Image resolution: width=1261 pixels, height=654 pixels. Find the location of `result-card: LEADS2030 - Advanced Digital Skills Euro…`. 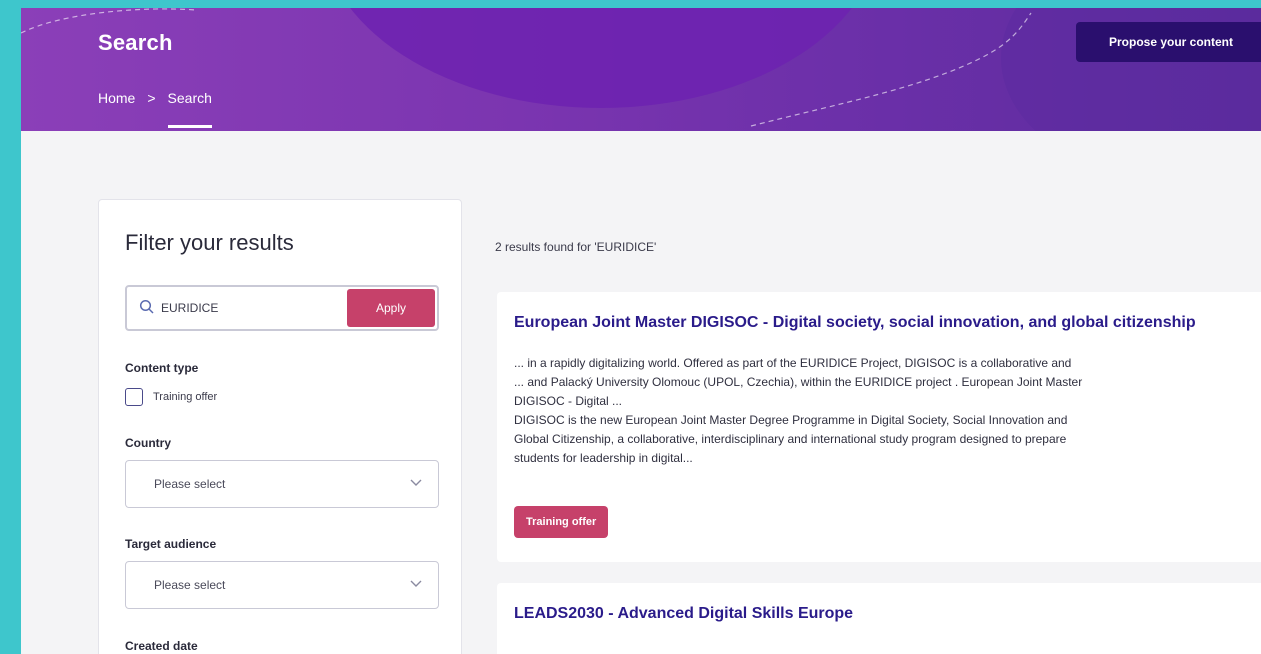

result-card: LEADS2030 - Advanced Digital Skills Euro… is located at coordinates (879, 618).